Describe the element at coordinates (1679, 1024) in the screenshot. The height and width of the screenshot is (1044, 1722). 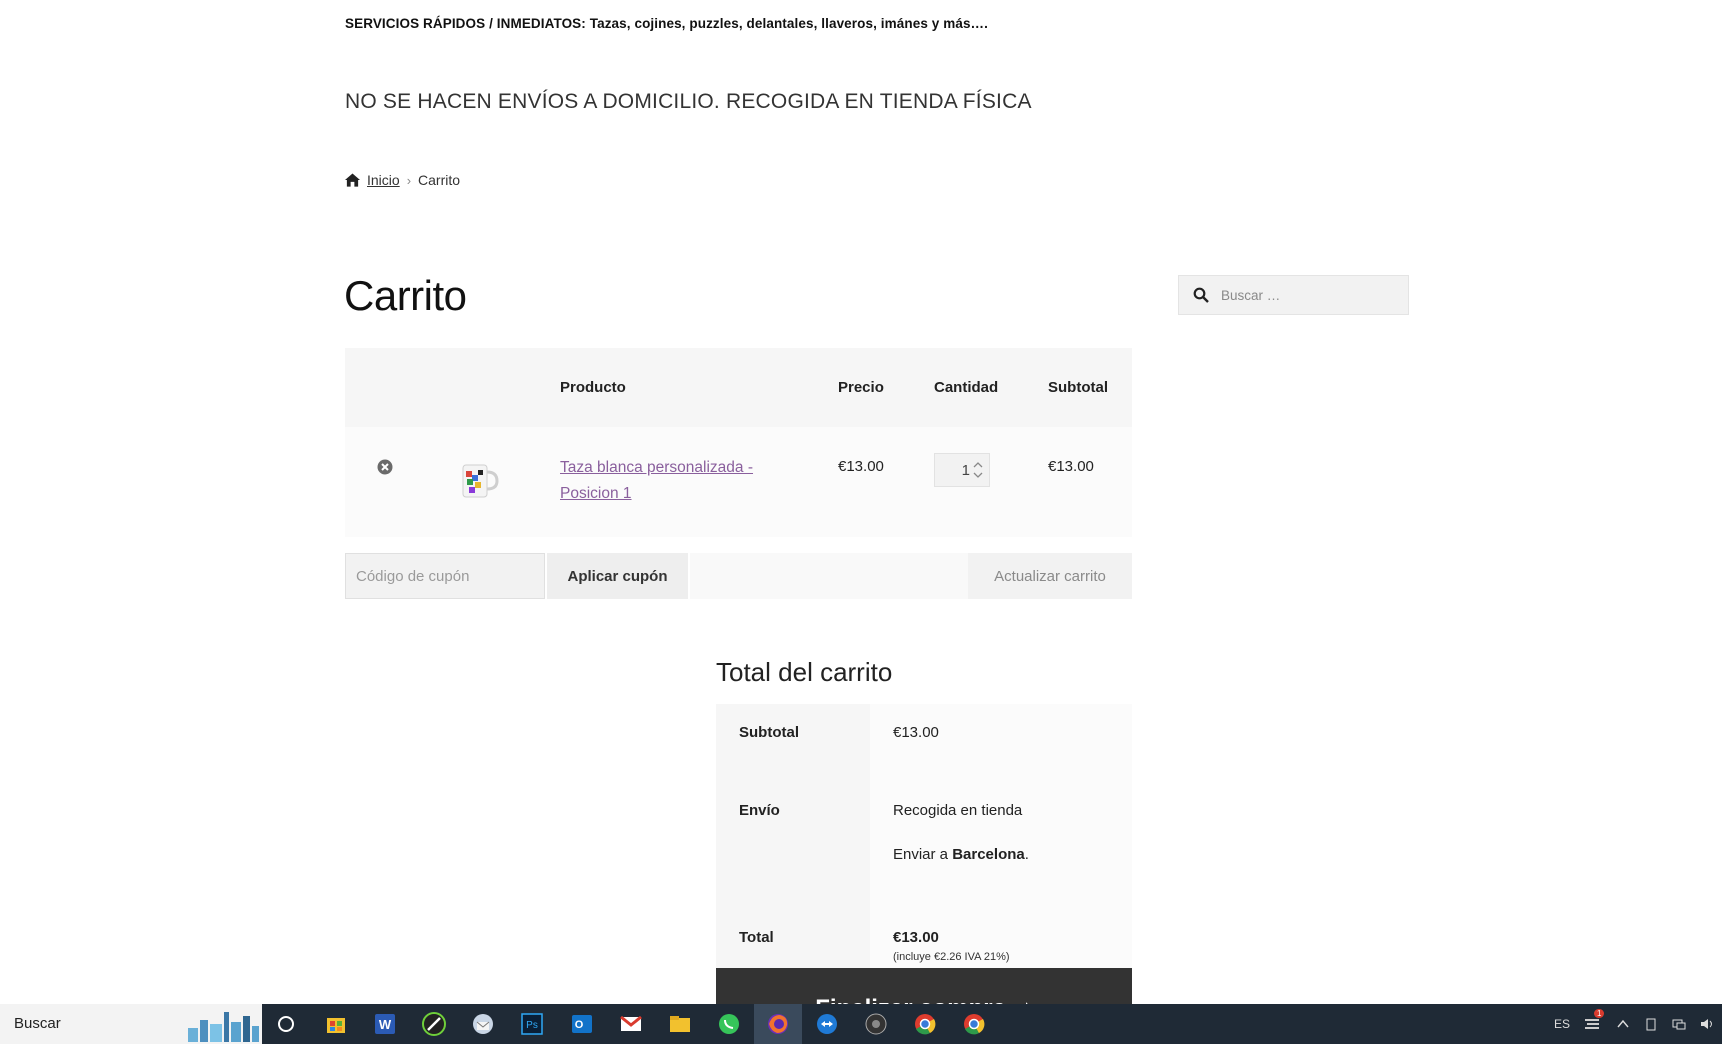
I see `network-icon` at that location.